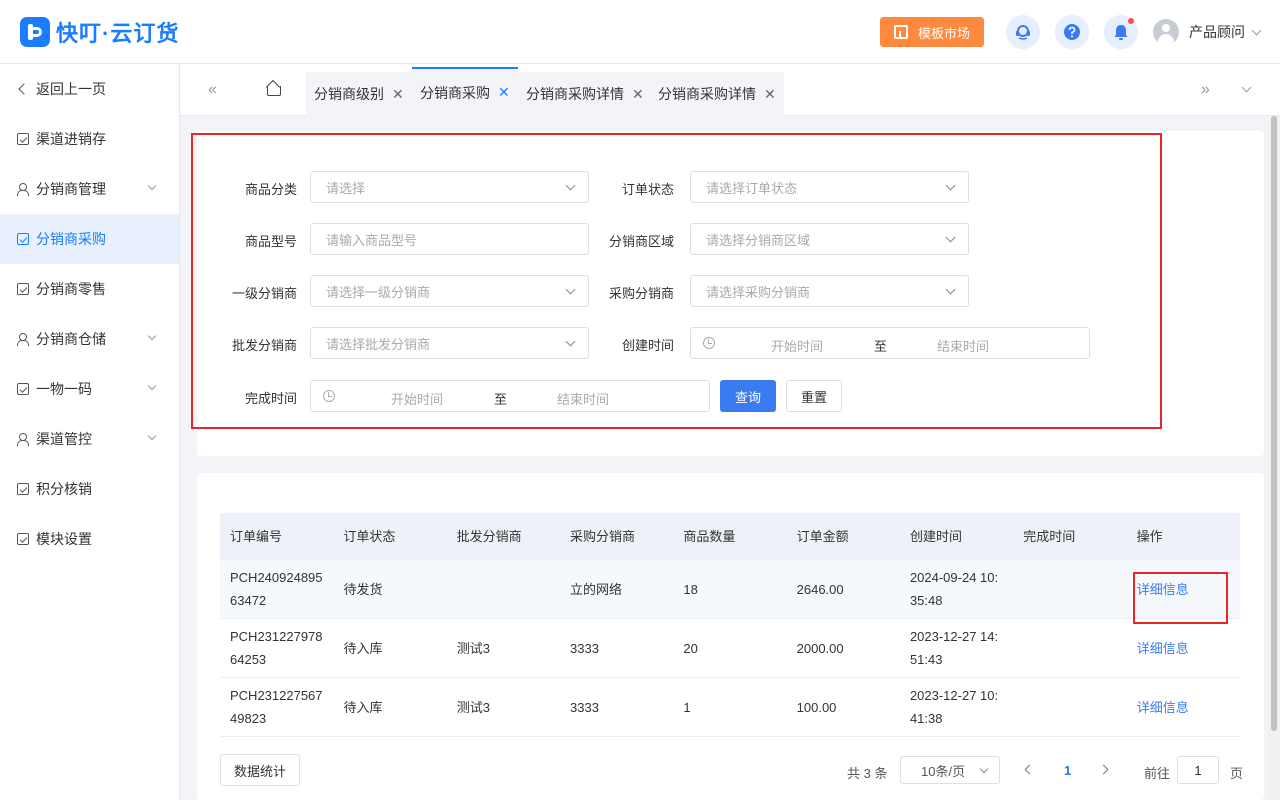  What do you see at coordinates (583, 398) in the screenshot?
I see `complete-time-end: 结束时间` at bounding box center [583, 398].